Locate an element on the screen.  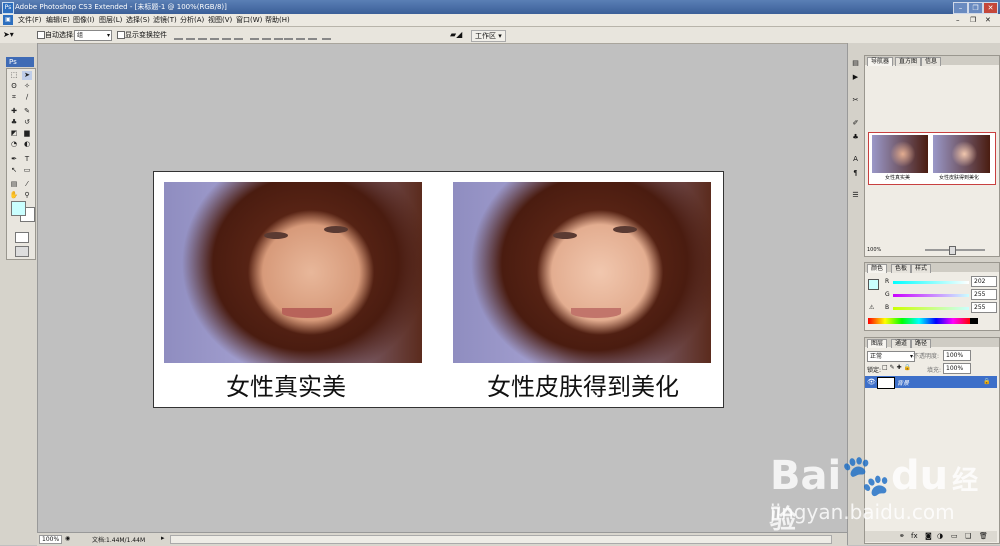
magic-wand-icon: ✧ is located at coordinates (27, 86).